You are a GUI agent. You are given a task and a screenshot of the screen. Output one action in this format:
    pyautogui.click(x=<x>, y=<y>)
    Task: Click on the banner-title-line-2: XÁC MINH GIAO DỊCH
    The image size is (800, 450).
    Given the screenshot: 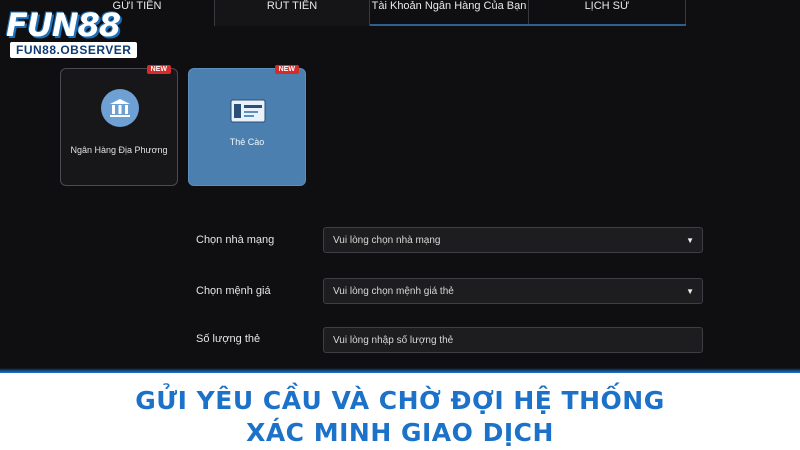 What is the action you would take?
    pyautogui.click(x=400, y=432)
    